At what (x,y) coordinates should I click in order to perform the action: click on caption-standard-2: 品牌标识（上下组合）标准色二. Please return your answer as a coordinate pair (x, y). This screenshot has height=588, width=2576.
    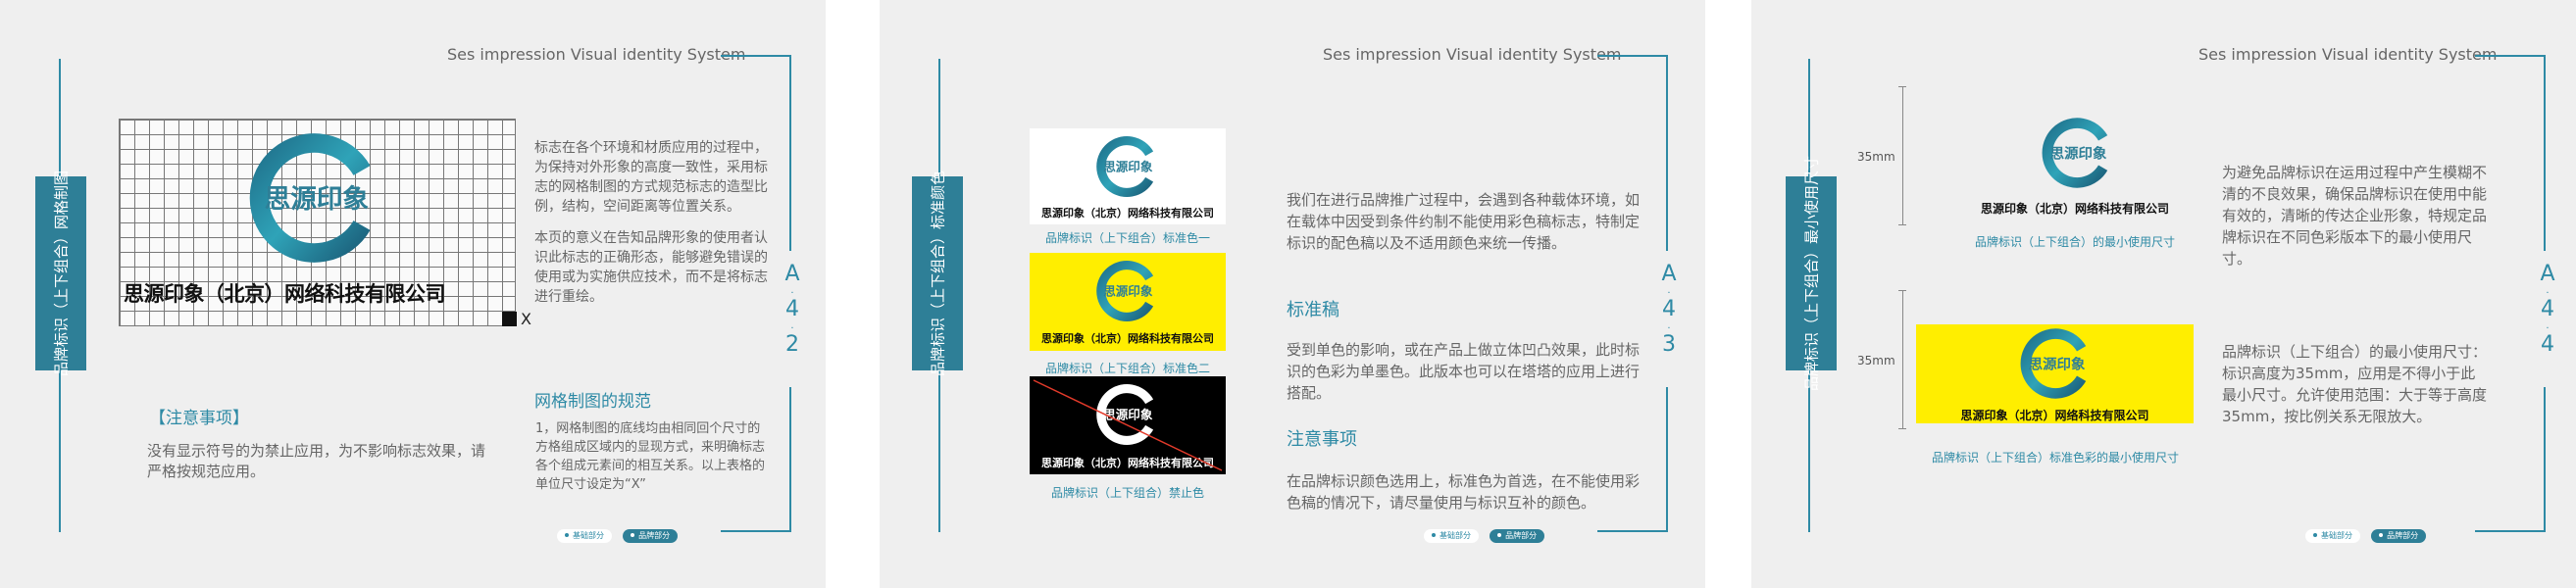
    Looking at the image, I should click on (1127, 368).